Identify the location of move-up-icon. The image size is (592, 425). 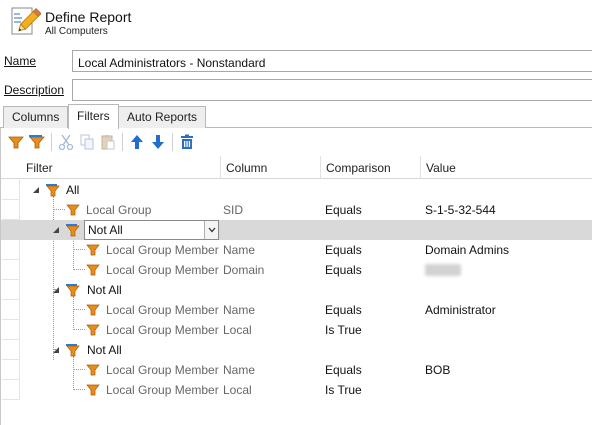
(137, 142).